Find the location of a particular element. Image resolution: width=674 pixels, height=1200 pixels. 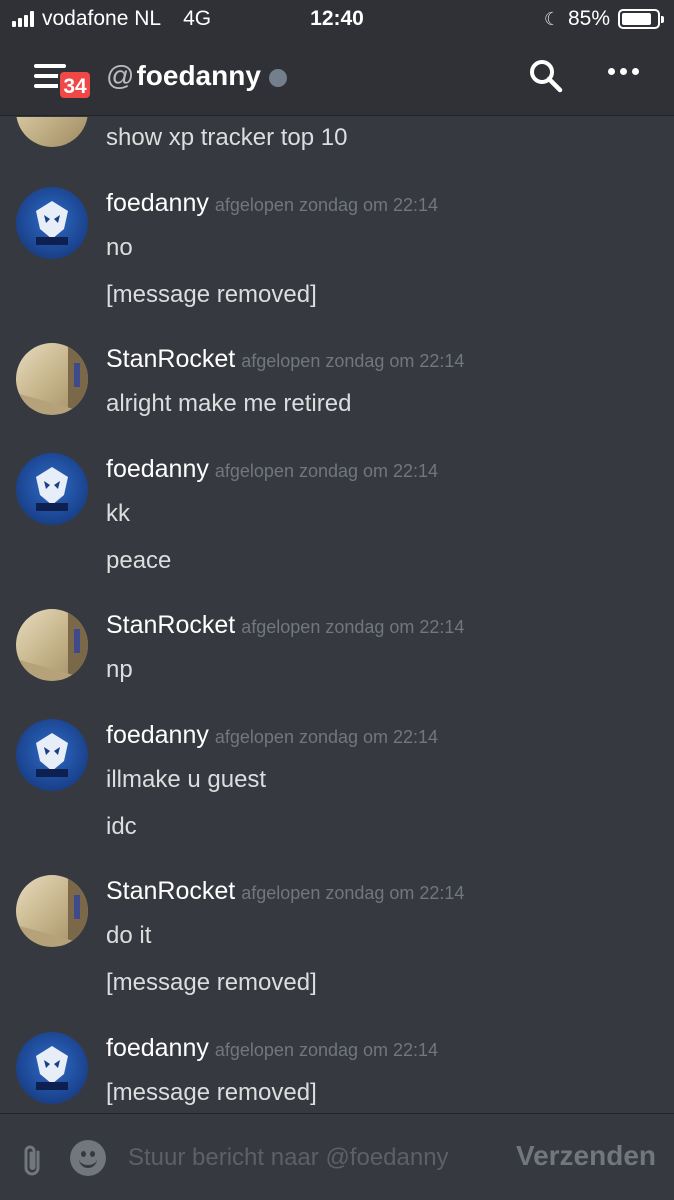

unread-badge: 34 is located at coordinates (75, 85).